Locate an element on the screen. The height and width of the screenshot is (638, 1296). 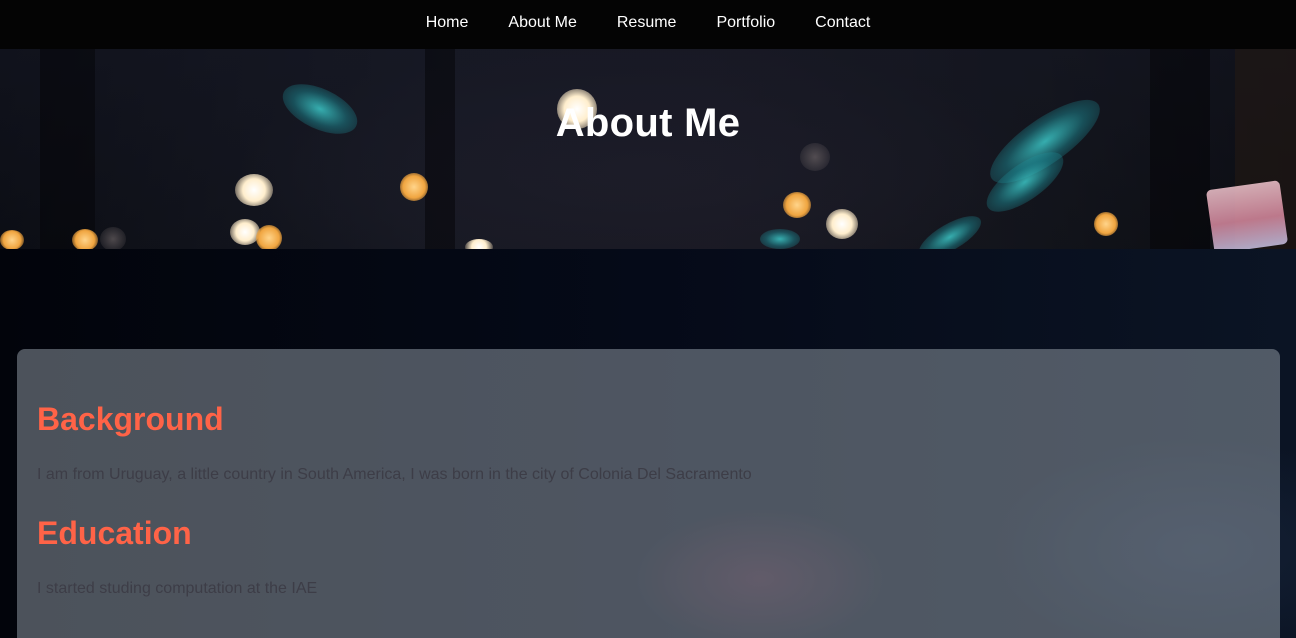
page-title: About Me is located at coordinates (648, 123).